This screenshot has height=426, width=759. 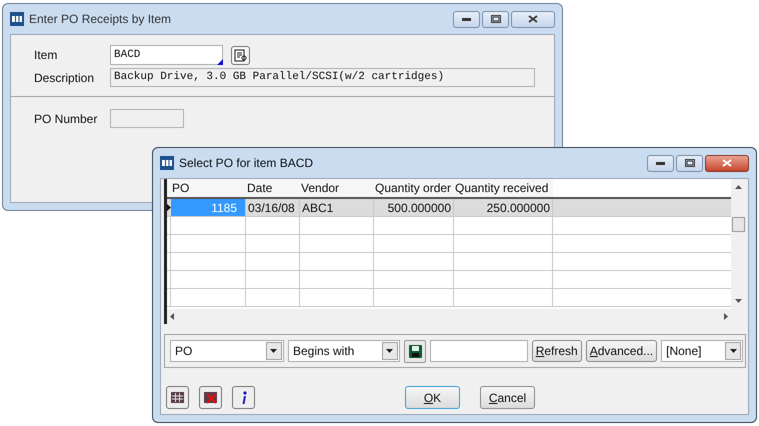 What do you see at coordinates (208, 207) in the screenshot?
I see `table-cell: 1185` at bounding box center [208, 207].